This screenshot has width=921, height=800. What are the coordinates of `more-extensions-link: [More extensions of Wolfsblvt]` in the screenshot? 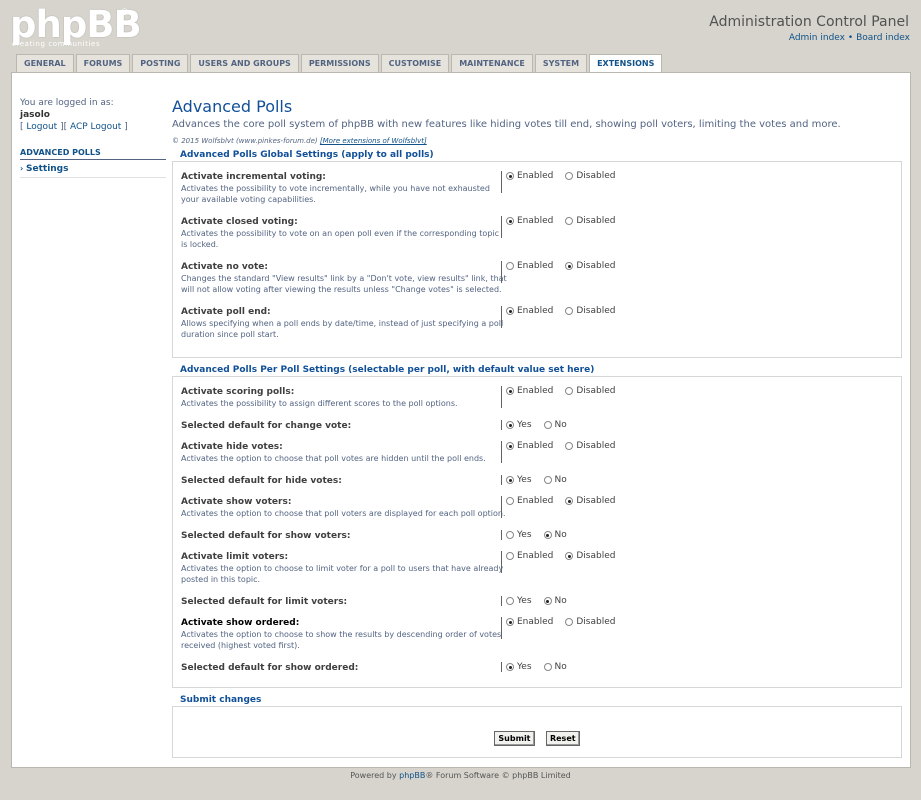 It's located at (373, 141).